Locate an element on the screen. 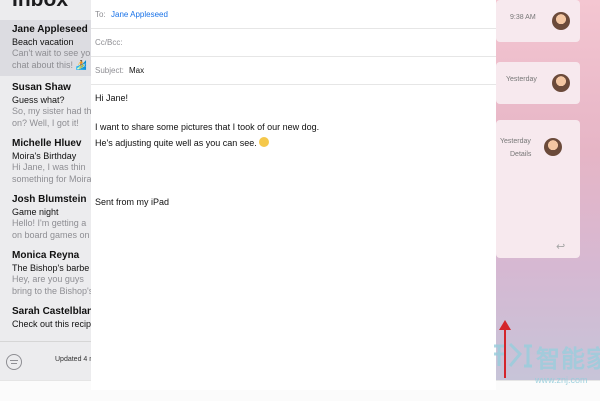 The height and width of the screenshot is (401, 600). preview-line: Hi Jane, I was thin is located at coordinates (49, 167).